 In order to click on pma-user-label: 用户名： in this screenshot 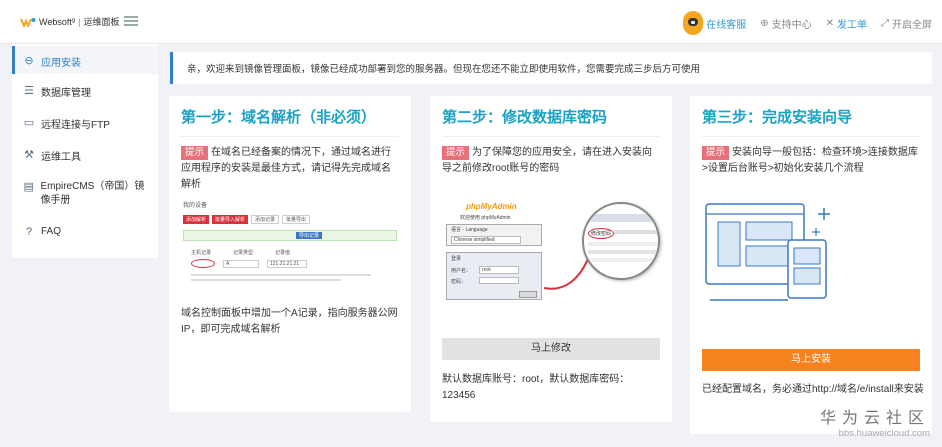, I will do `click(461, 271)`.